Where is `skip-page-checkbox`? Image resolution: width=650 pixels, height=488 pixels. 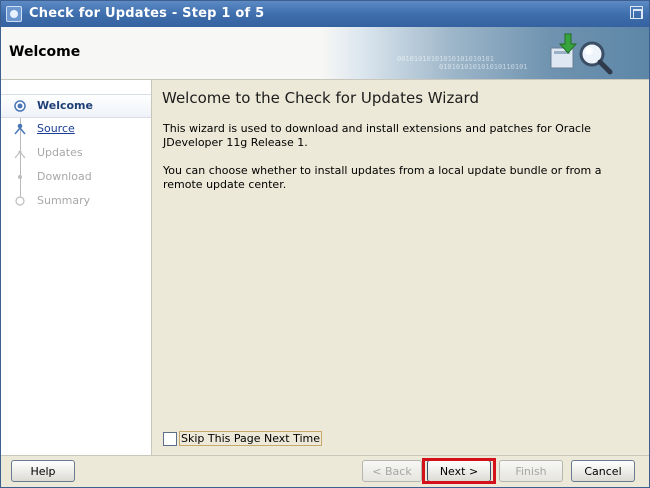
skip-page-checkbox is located at coordinates (170, 439).